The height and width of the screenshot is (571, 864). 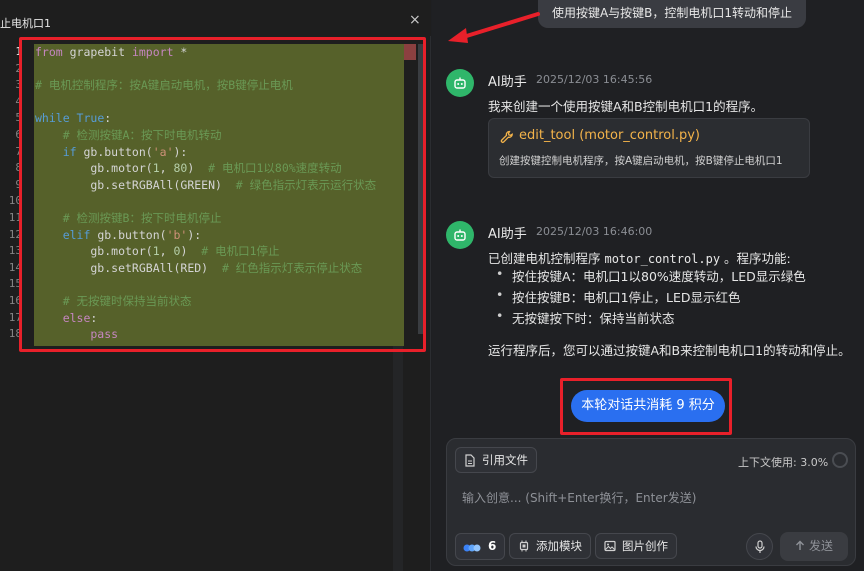 I want to click on red-arrow-annotation, so click(x=494, y=27).